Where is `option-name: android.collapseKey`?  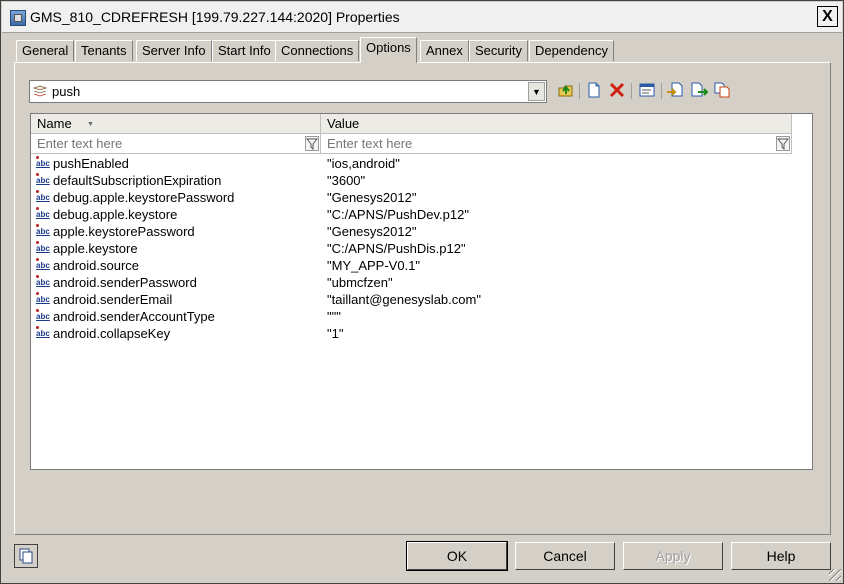 option-name: android.collapseKey is located at coordinates (112, 333).